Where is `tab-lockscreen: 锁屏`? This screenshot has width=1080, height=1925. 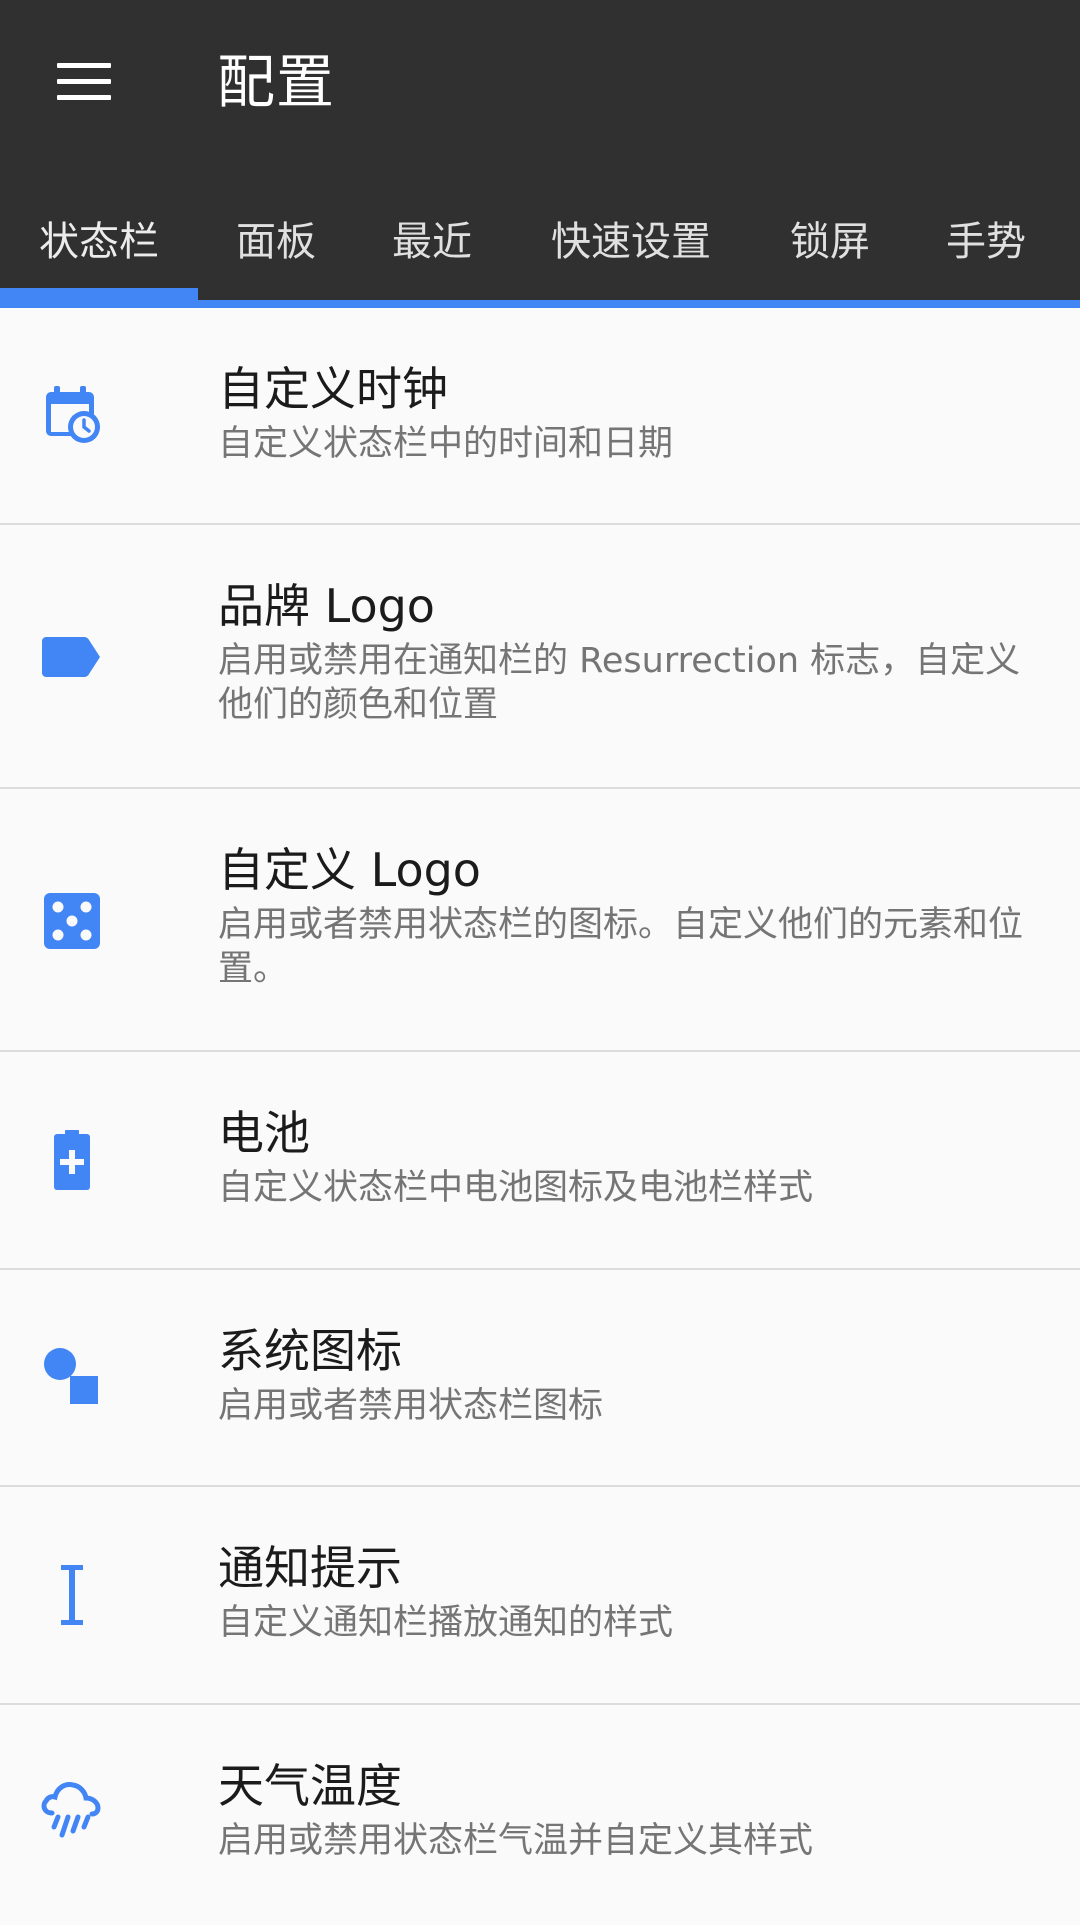
tab-lockscreen: 锁屏 is located at coordinates (830, 238).